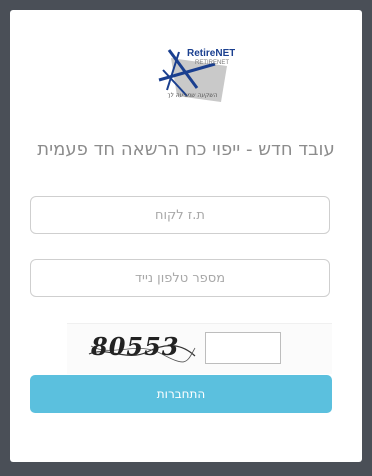  Describe the element at coordinates (181, 394) in the screenshot. I see `login-button: התחברות` at that location.